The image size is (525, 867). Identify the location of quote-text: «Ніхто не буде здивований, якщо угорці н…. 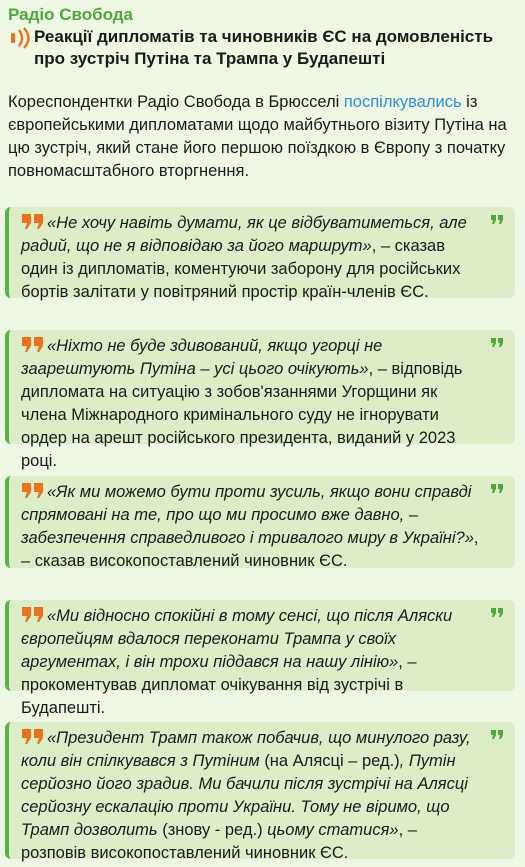
(202, 357).